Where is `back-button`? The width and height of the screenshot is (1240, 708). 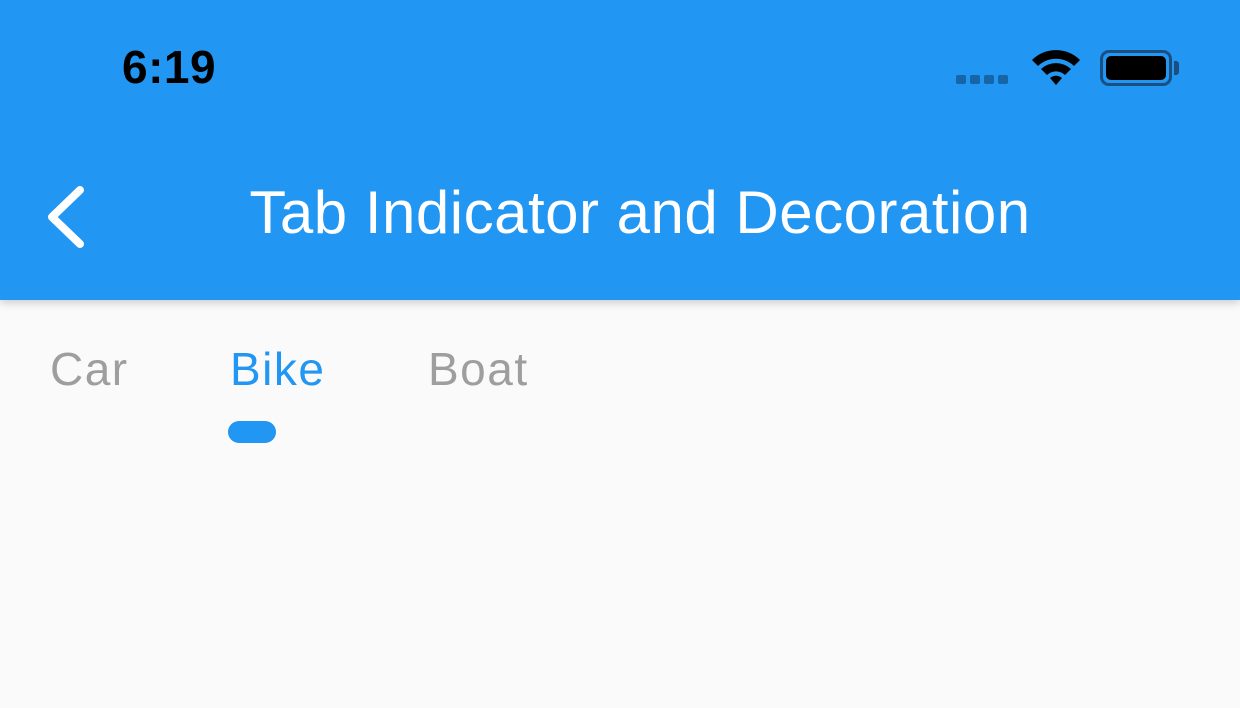
back-button is located at coordinates (68, 216).